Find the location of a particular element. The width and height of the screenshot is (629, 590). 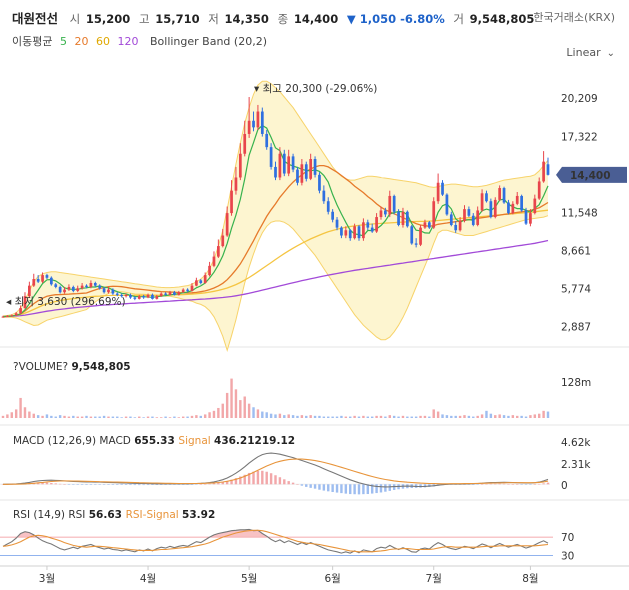

y-tick-label: 17,322 is located at coordinates (579, 137).